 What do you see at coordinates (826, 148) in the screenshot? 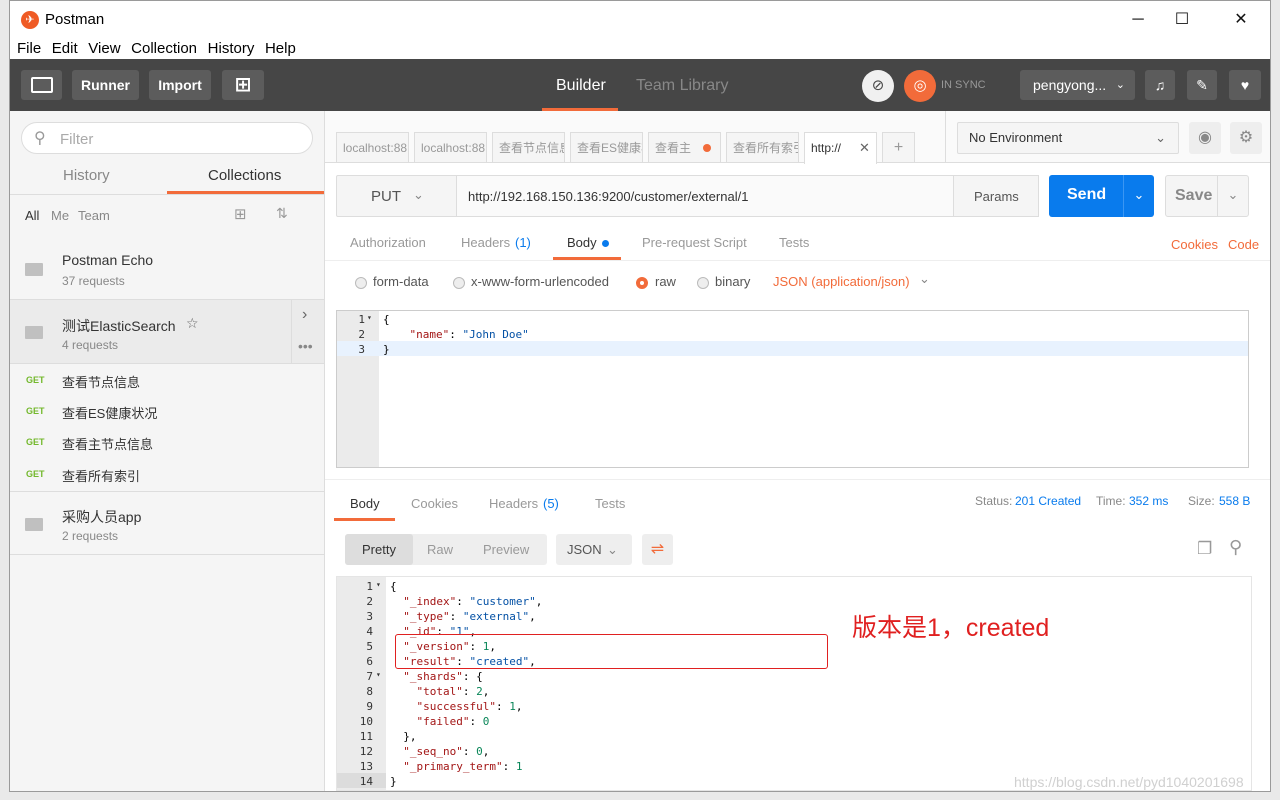
I see `request-tab-label: http://` at bounding box center [826, 148].